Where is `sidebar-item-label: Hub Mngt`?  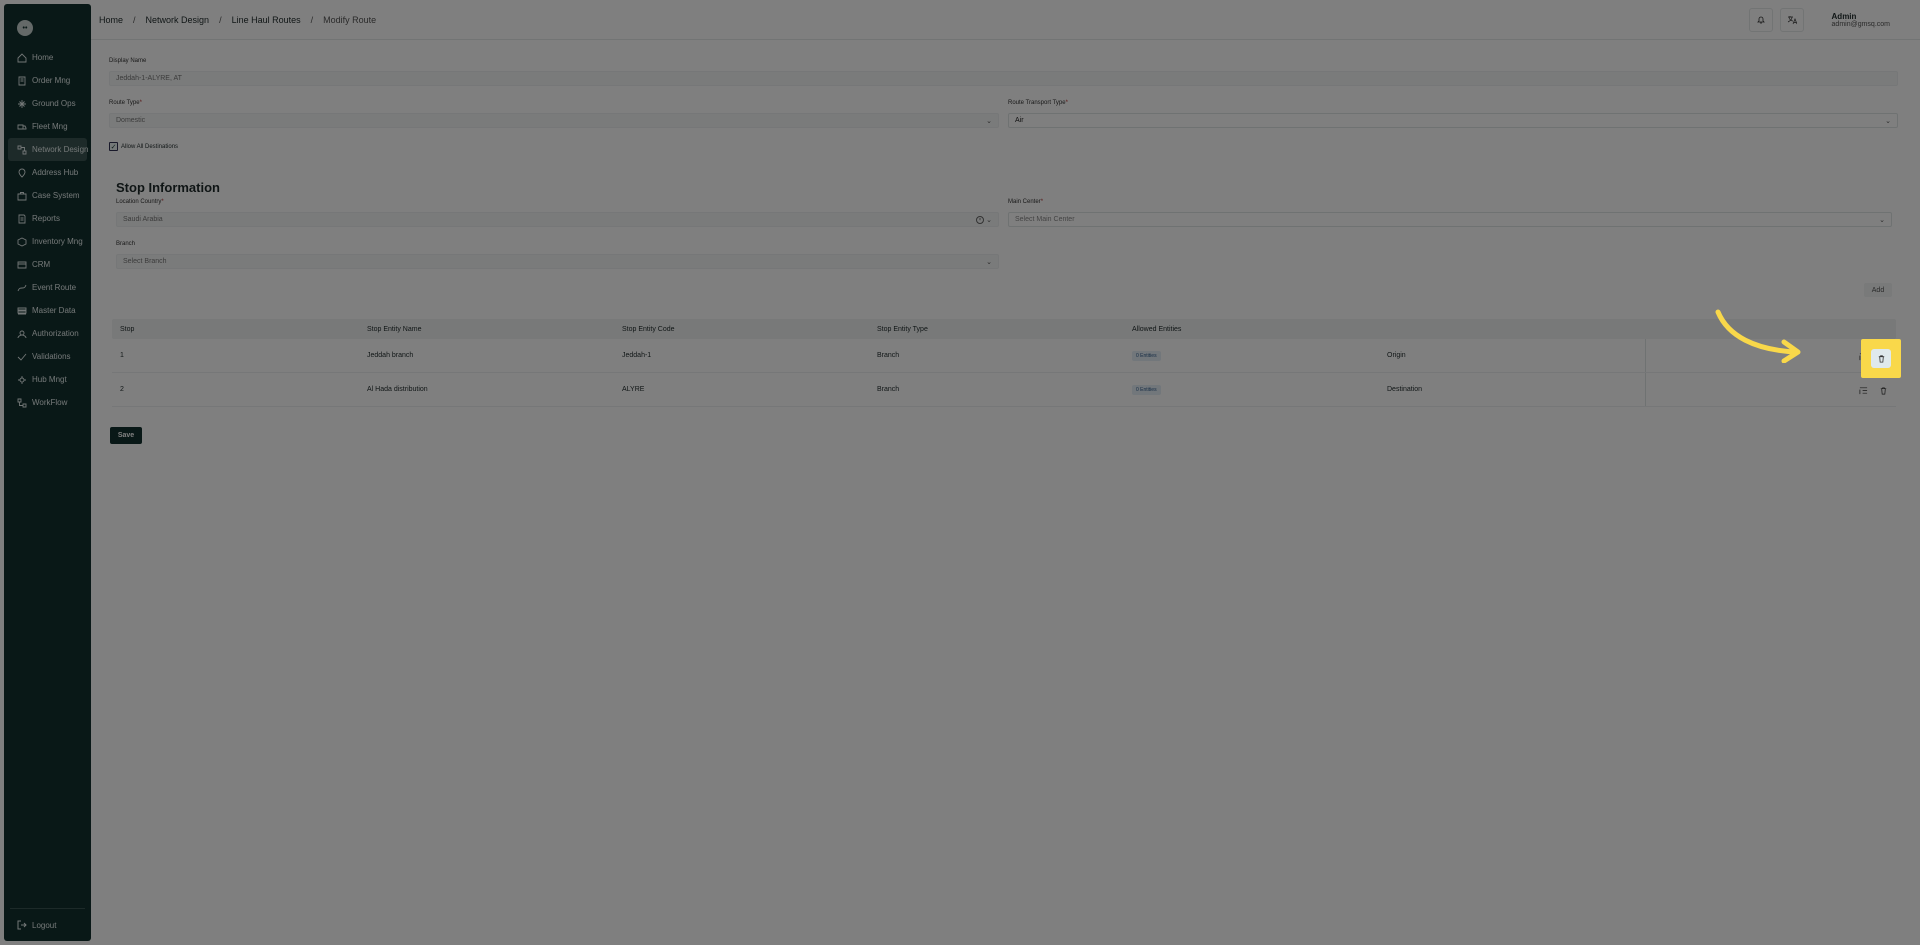 sidebar-item-label: Hub Mngt is located at coordinates (49, 379).